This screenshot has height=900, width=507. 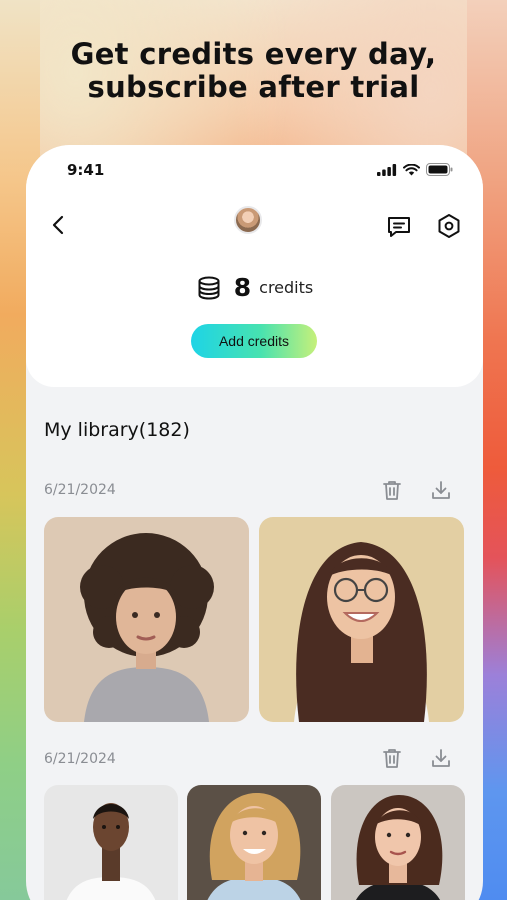 What do you see at coordinates (248, 220) in the screenshot?
I see `profile-avatar` at bounding box center [248, 220].